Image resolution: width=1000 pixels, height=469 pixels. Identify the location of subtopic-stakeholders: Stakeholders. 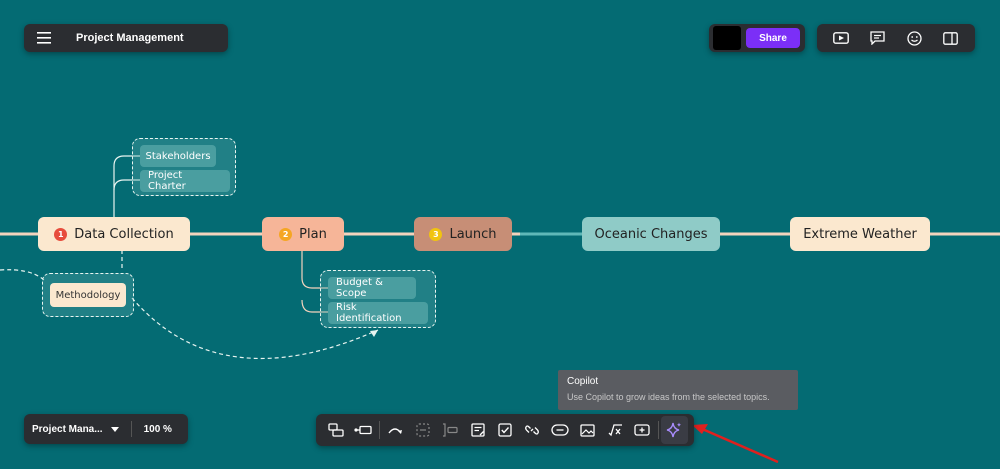
(178, 156).